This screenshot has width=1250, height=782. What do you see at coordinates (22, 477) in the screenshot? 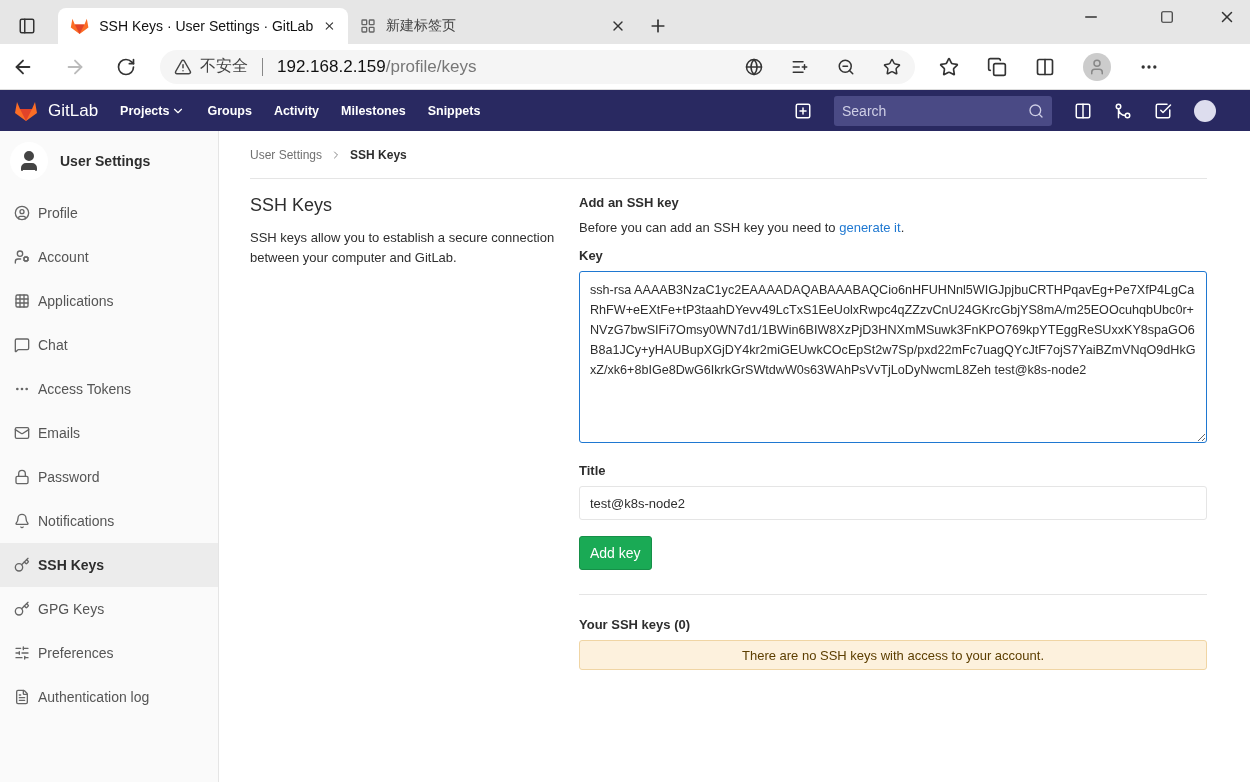
I see `lock-icon` at bounding box center [22, 477].